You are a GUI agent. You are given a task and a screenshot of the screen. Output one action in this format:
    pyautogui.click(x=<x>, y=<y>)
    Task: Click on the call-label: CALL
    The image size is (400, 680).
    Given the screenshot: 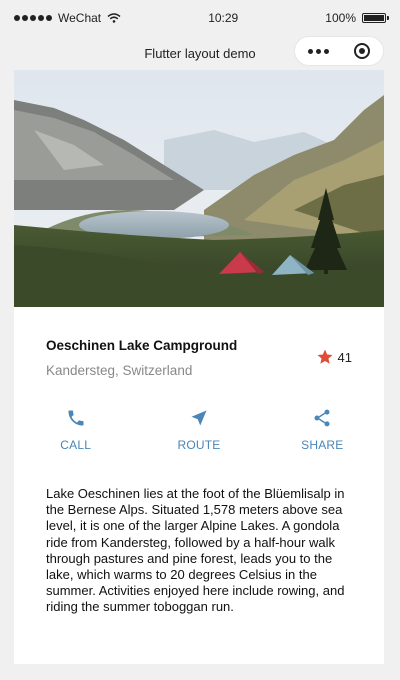 What is the action you would take?
    pyautogui.click(x=76, y=445)
    